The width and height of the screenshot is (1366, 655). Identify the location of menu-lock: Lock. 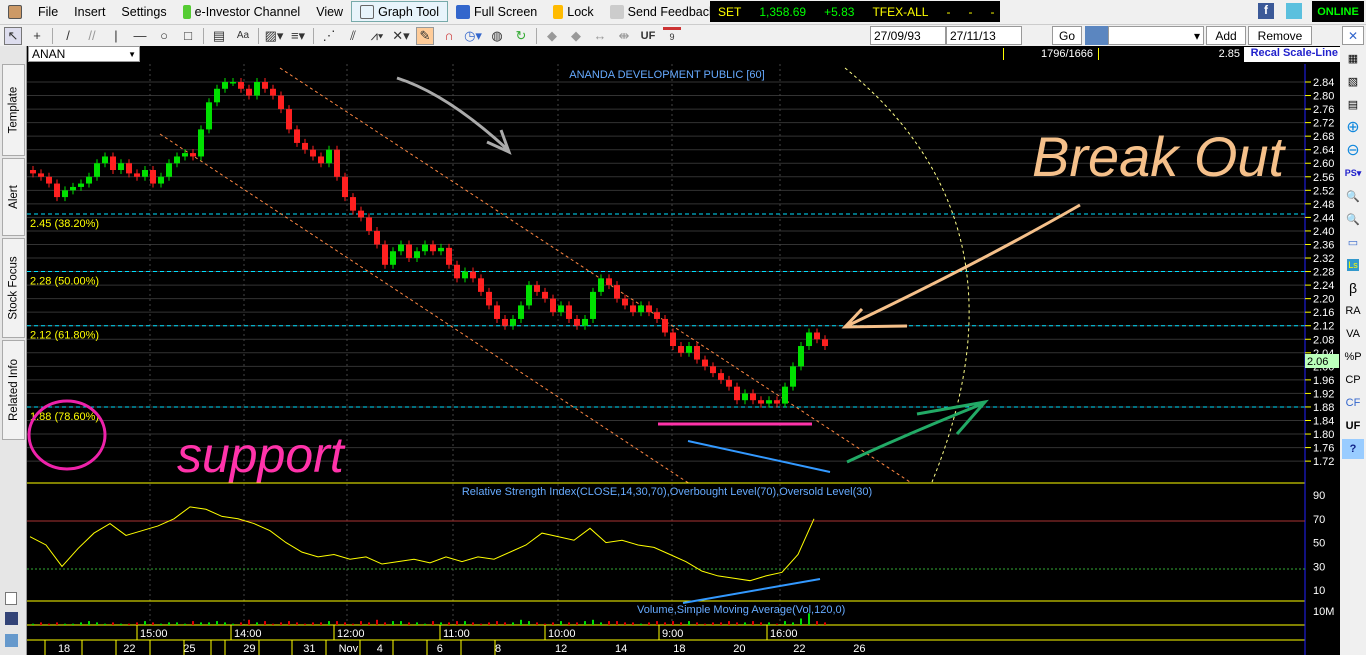
(573, 11).